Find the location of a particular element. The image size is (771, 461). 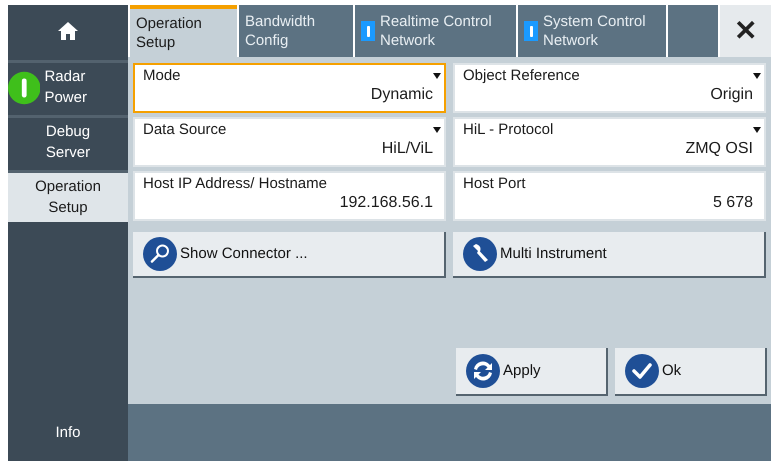

check-icon is located at coordinates (642, 371).